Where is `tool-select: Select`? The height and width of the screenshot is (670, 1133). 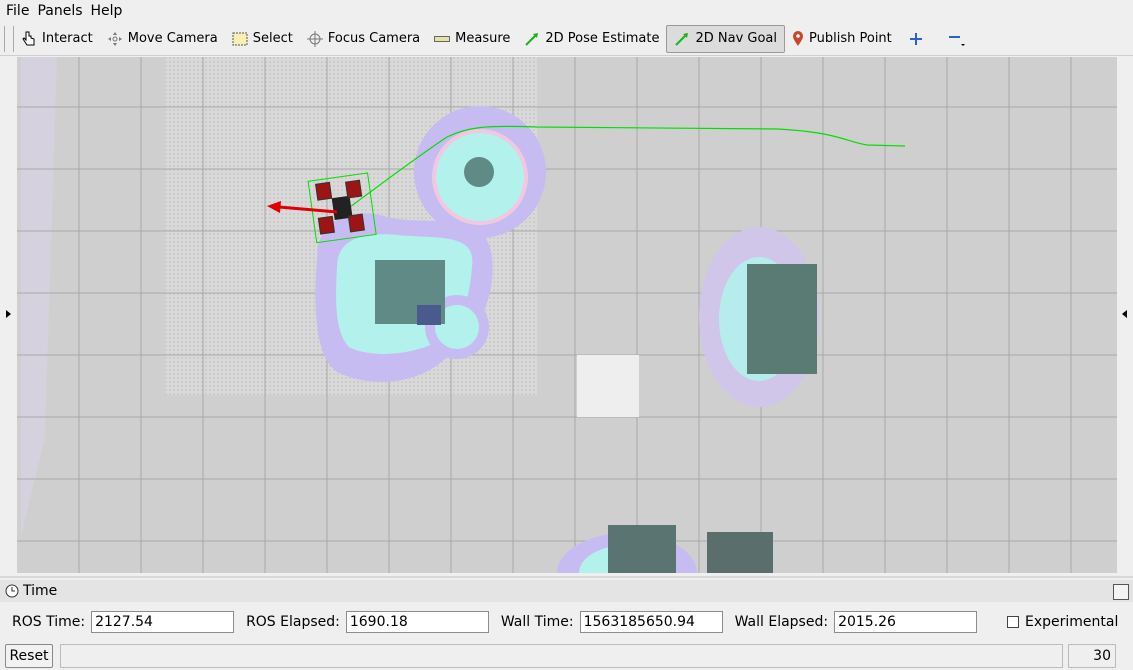 tool-select: Select is located at coordinates (262, 39).